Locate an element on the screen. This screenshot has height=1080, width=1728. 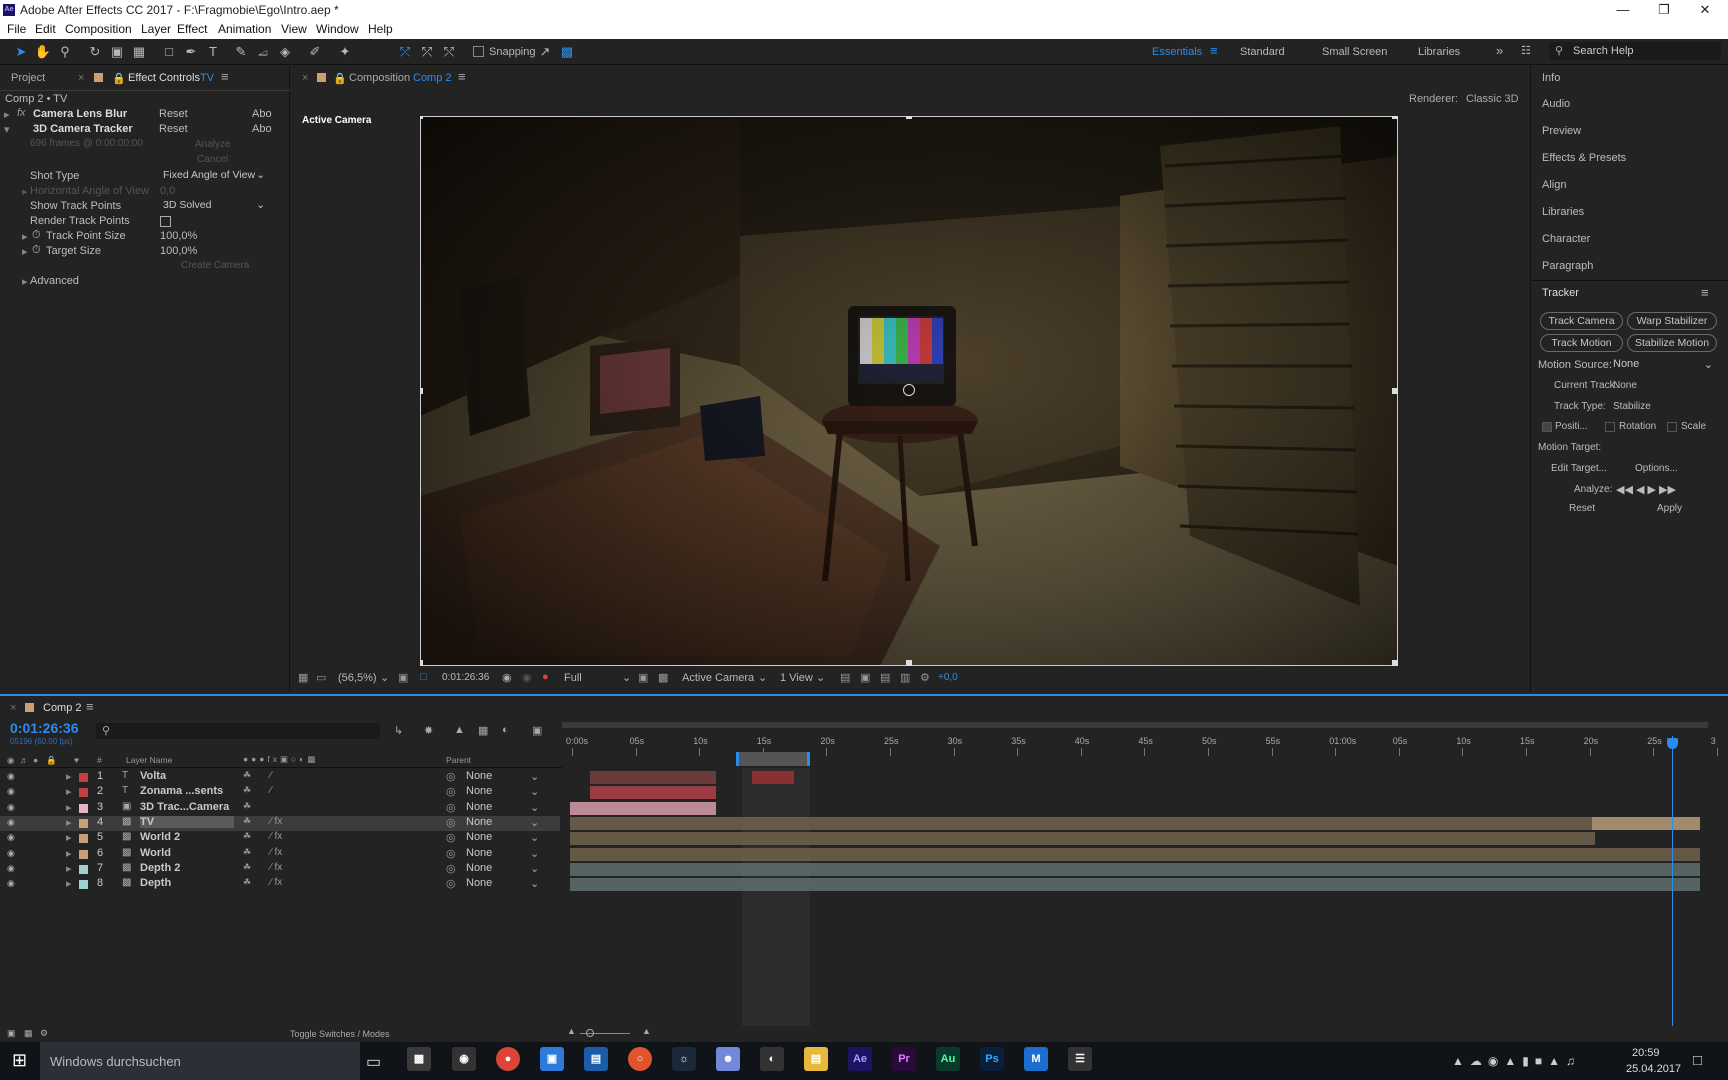
layer-name: World is located at coordinates (155, 853).